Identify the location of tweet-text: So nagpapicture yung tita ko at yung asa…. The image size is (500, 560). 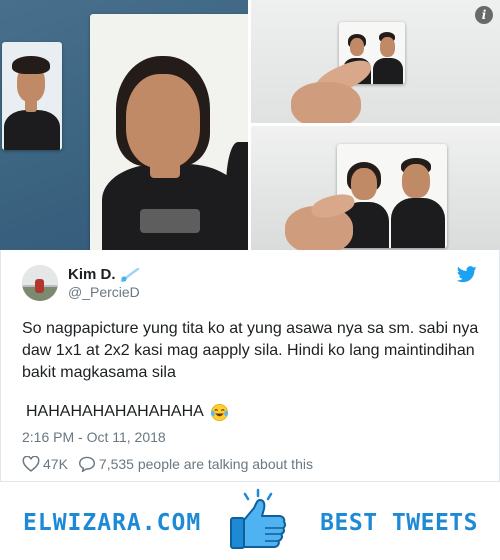
(252, 350).